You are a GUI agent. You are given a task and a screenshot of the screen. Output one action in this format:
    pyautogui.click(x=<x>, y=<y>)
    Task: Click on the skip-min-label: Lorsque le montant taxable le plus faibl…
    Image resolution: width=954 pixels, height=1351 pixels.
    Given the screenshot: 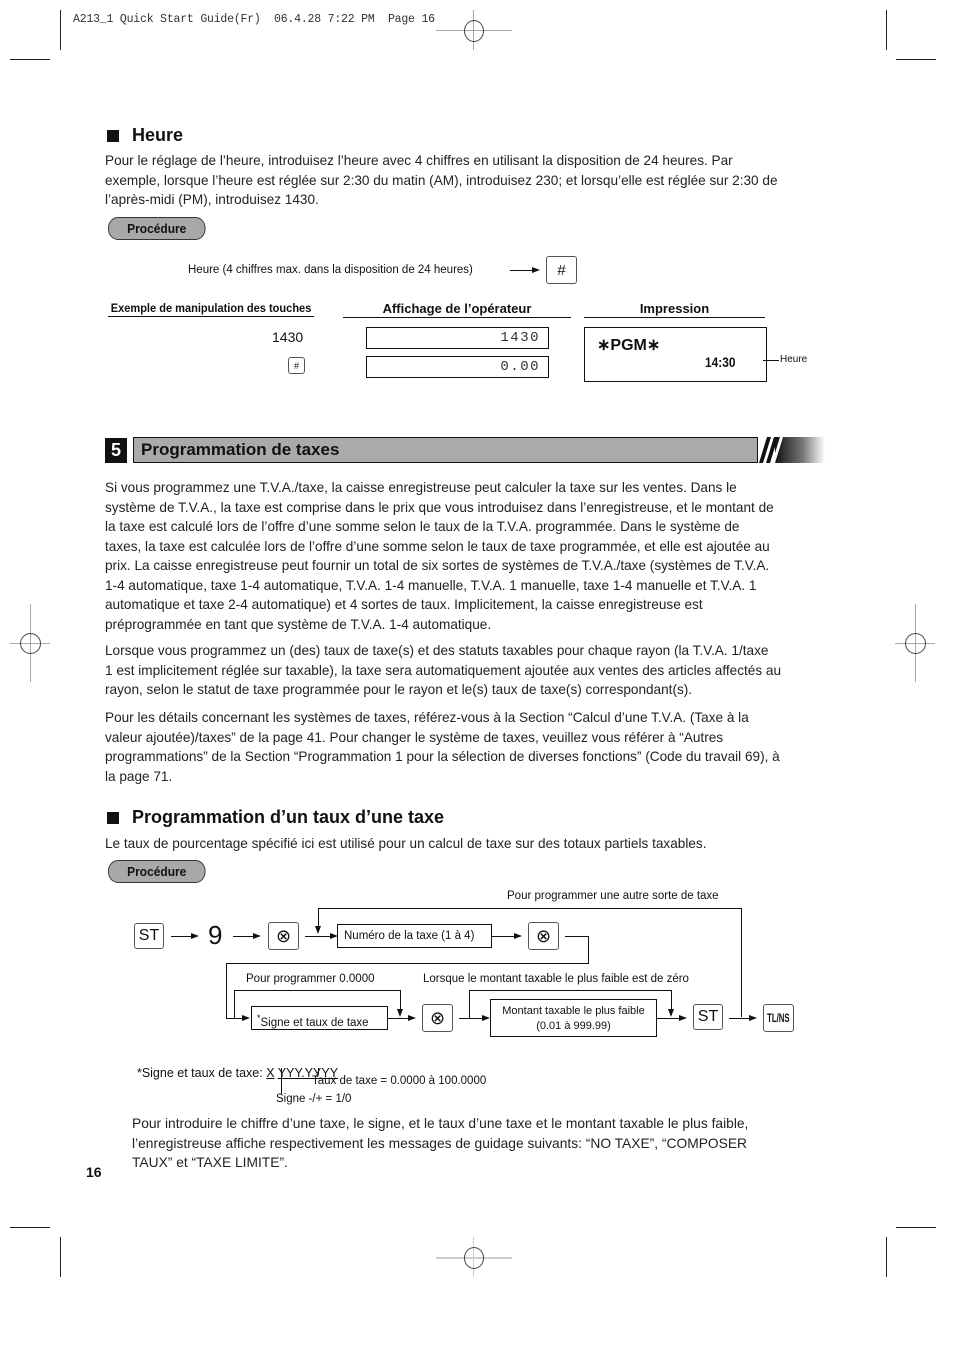 What is the action you would take?
    pyautogui.click(x=556, y=979)
    